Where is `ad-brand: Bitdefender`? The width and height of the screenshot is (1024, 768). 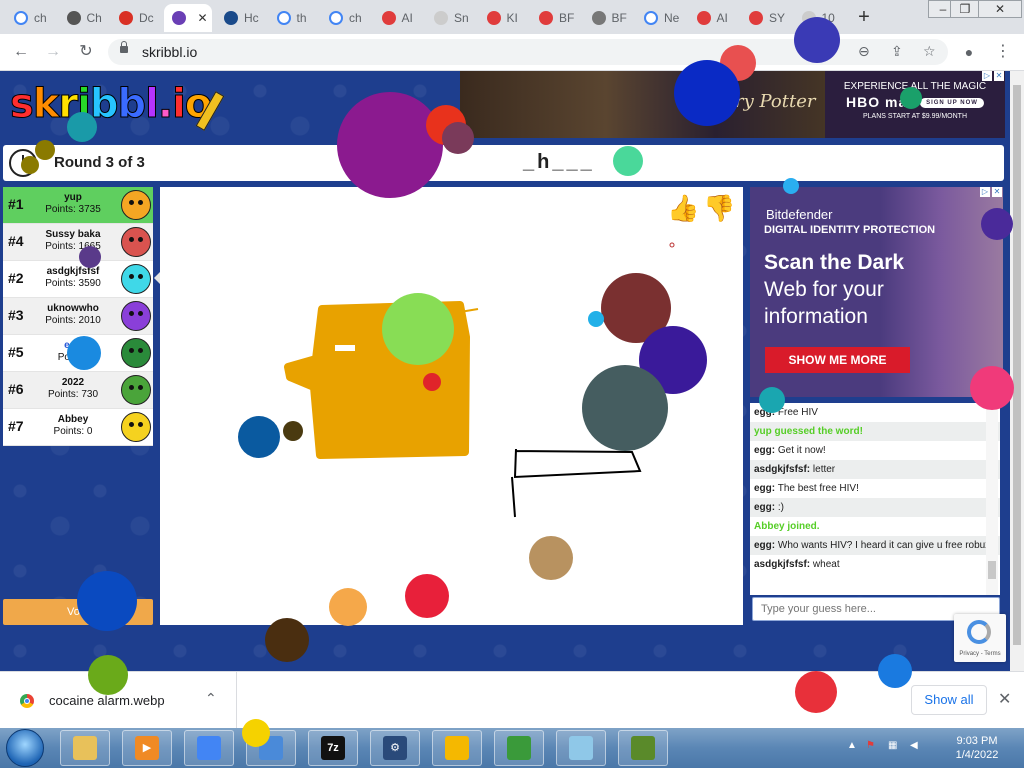
ad-brand: Bitdefender is located at coordinates (799, 214).